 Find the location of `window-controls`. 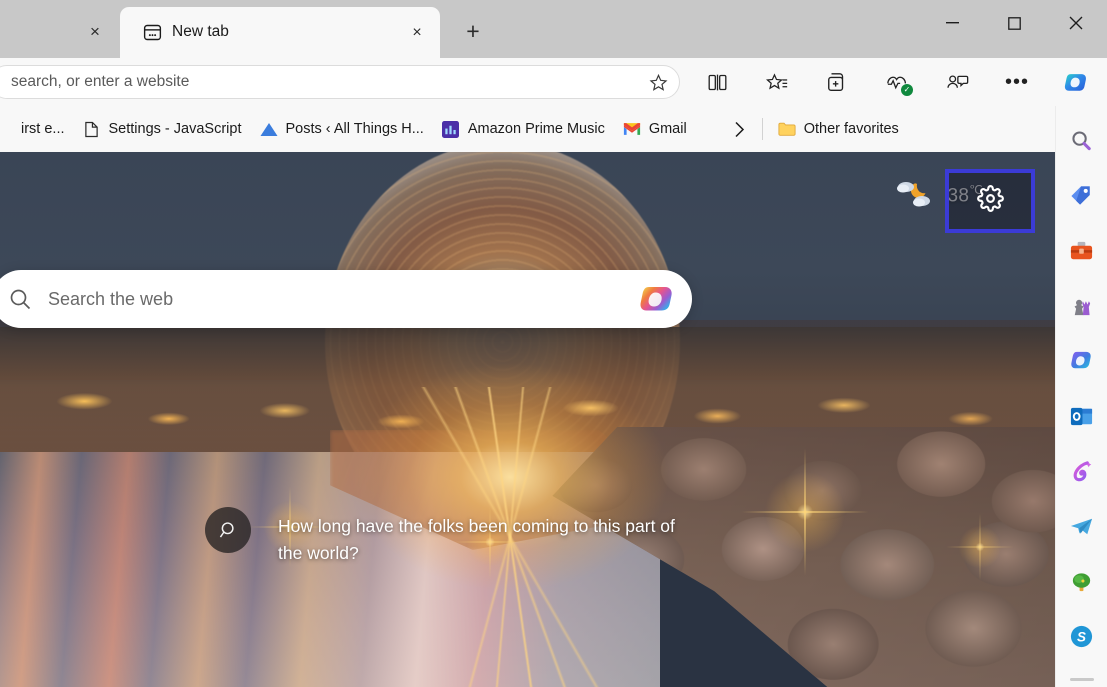

window-controls is located at coordinates (1014, 23).